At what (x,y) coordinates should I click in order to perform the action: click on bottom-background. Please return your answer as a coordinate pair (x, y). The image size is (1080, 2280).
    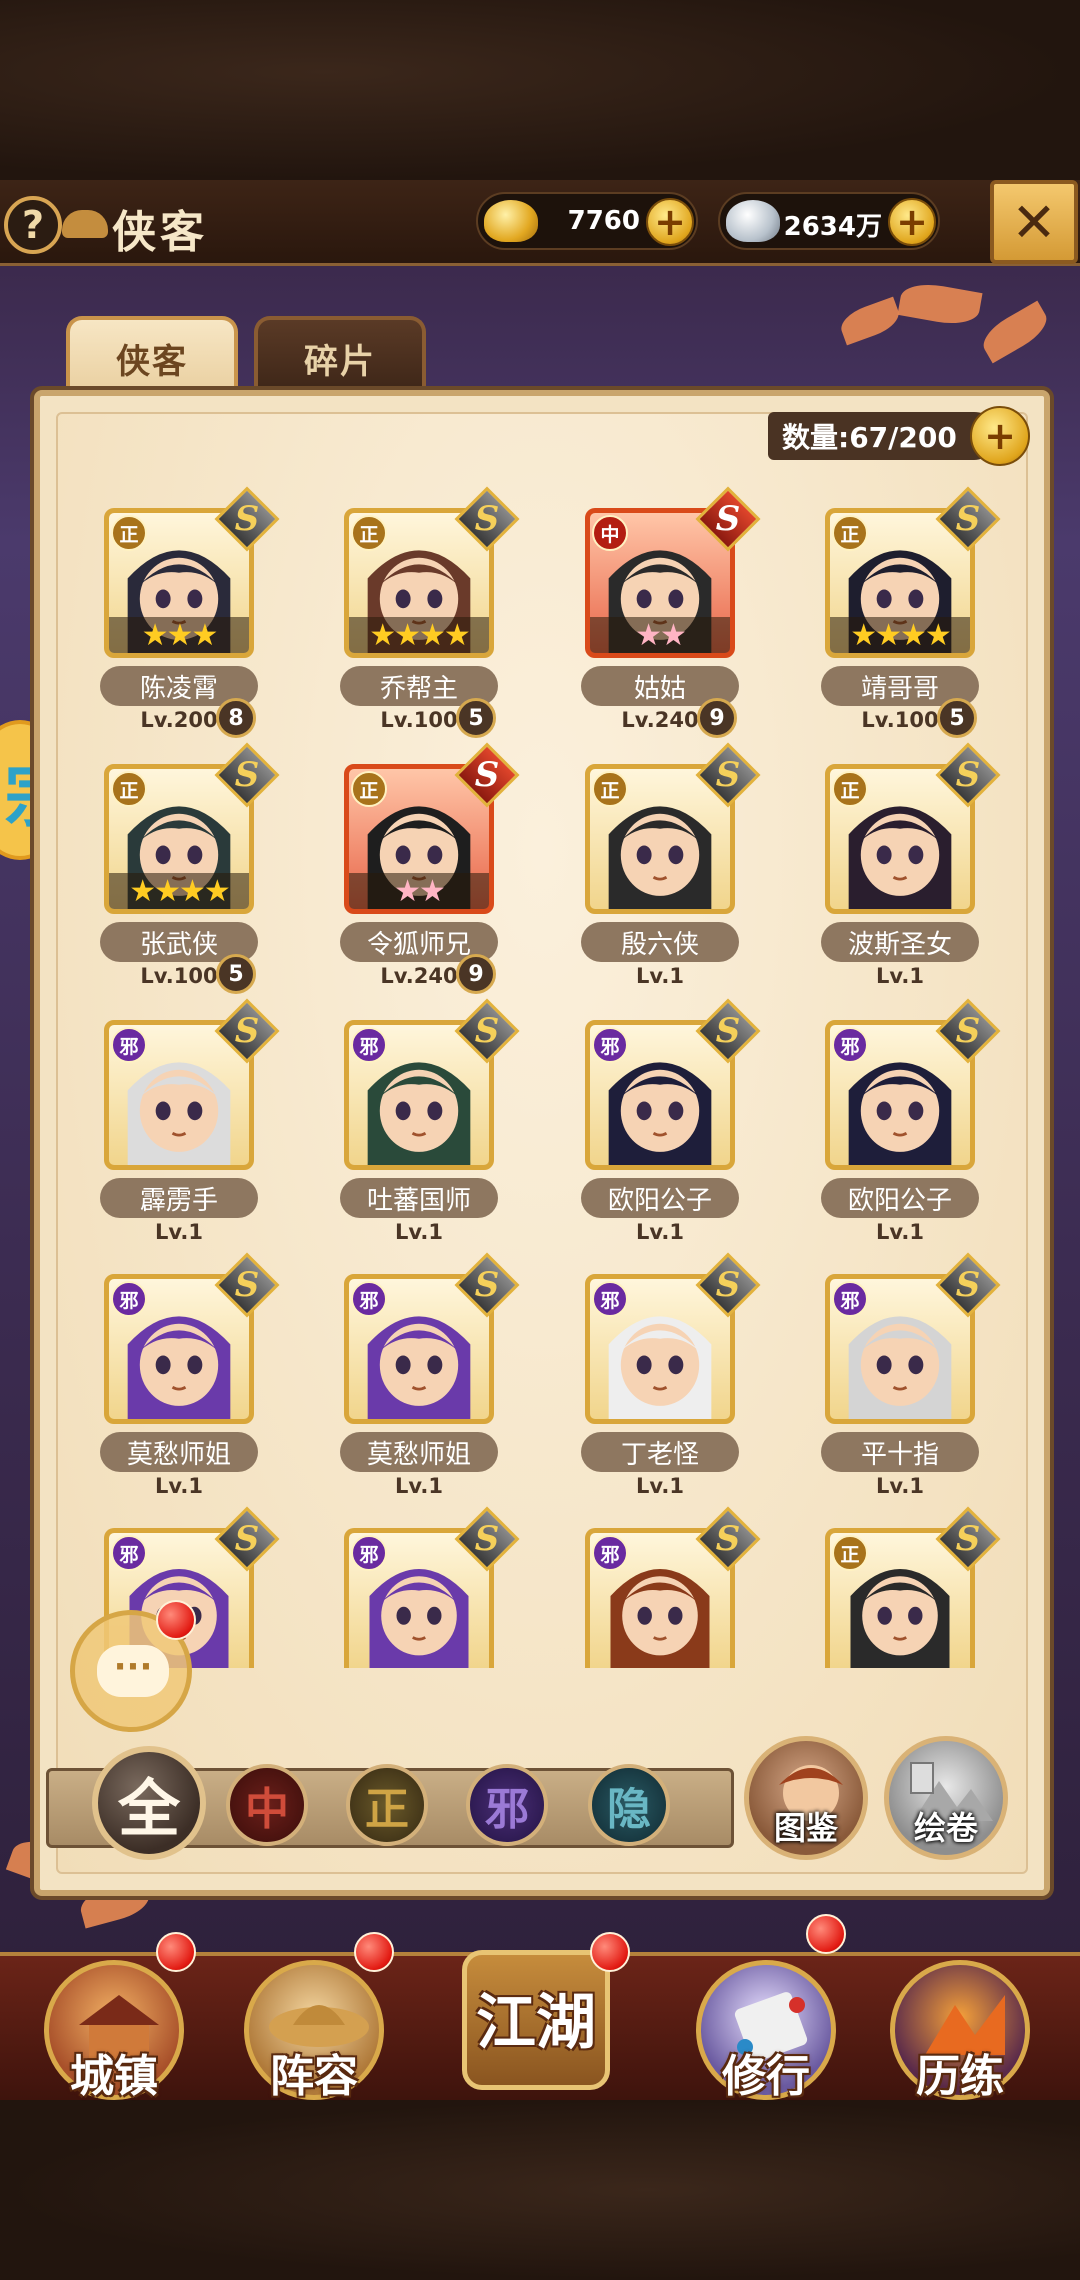
    Looking at the image, I should click on (540, 2190).